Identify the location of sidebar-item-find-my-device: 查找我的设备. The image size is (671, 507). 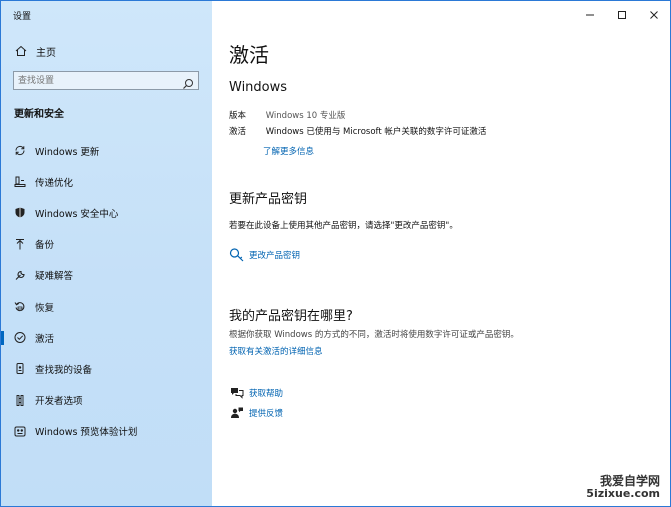
(106, 368).